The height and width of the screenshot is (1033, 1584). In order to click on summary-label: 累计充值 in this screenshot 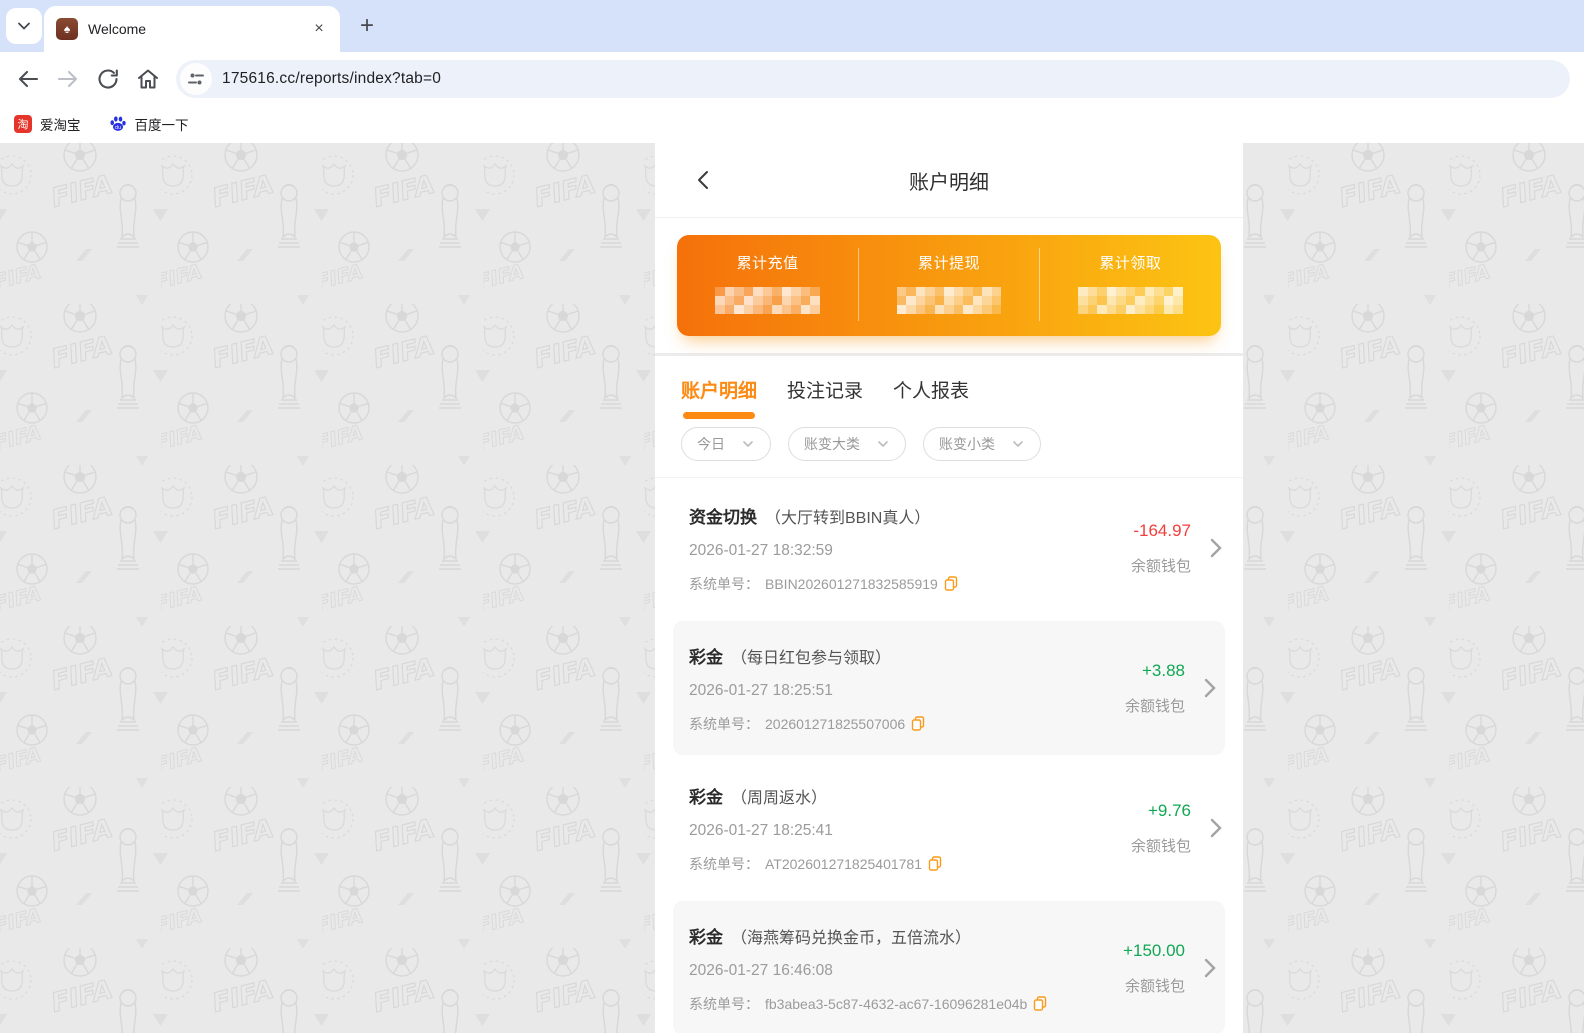, I will do `click(767, 263)`.